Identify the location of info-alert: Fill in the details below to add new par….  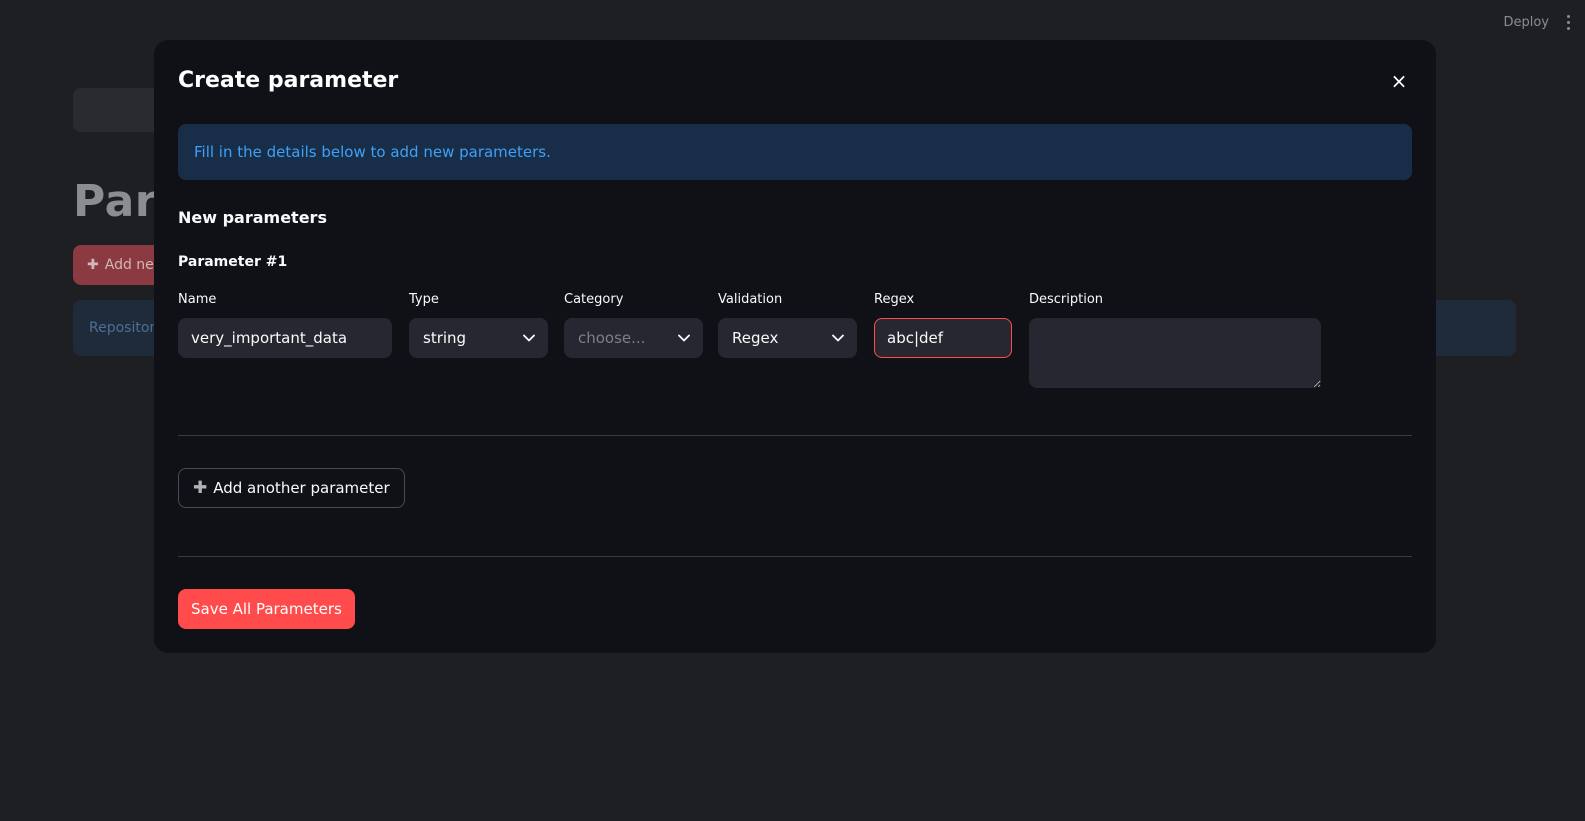
(795, 152).